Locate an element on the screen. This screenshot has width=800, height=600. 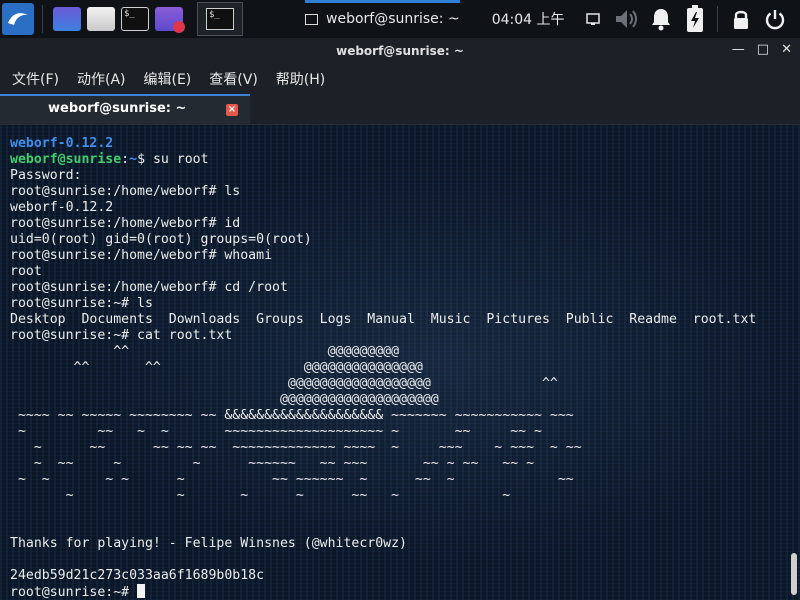
terminal-line: root@sunrise:/home/weborf# id is located at coordinates (383, 224).